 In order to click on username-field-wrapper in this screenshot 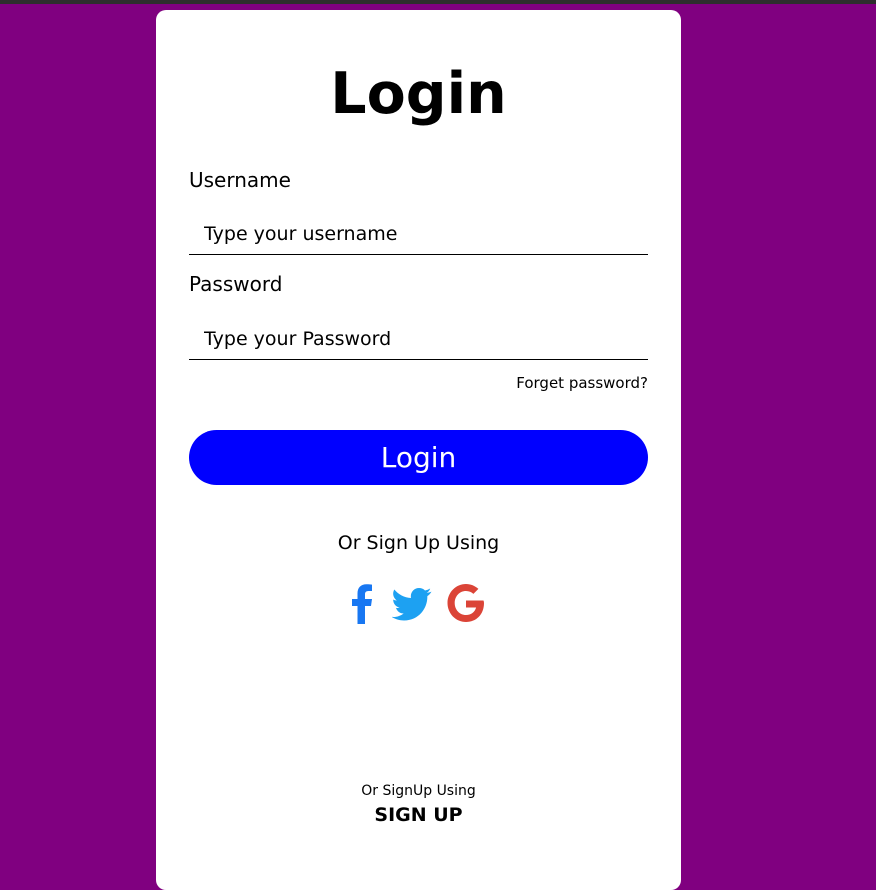, I will do `click(418, 234)`.